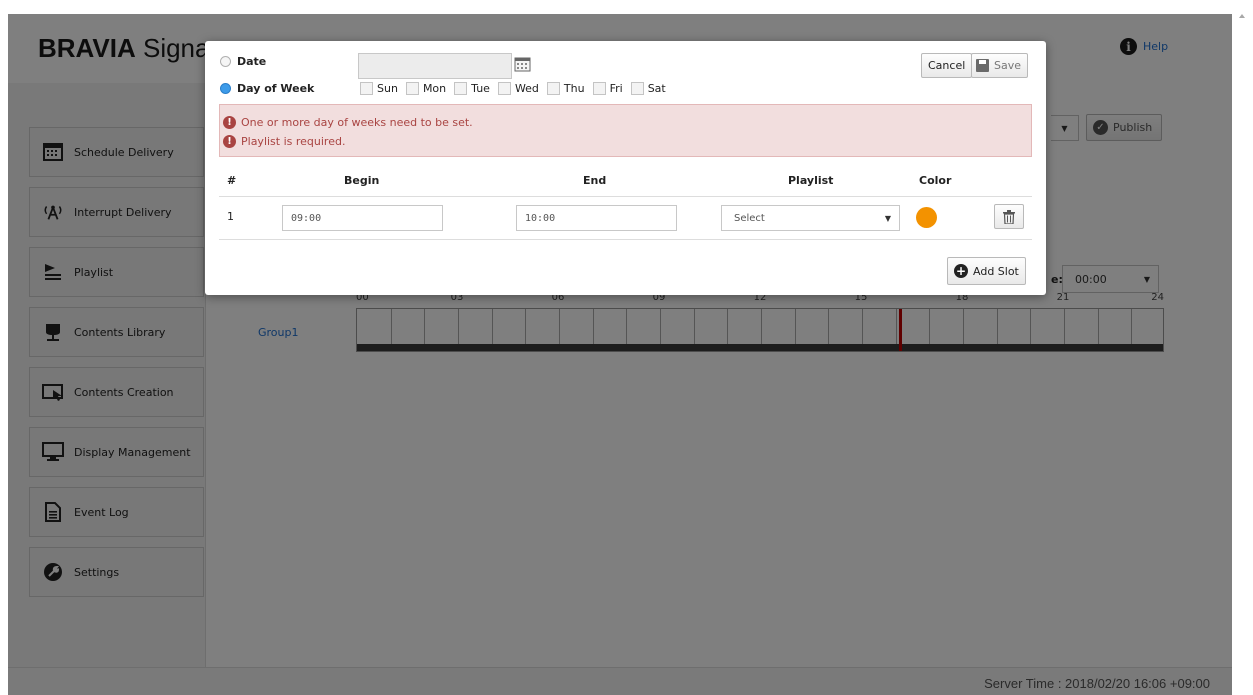 The image size is (1253, 695). I want to click on delete-slot-button, so click(1009, 216).